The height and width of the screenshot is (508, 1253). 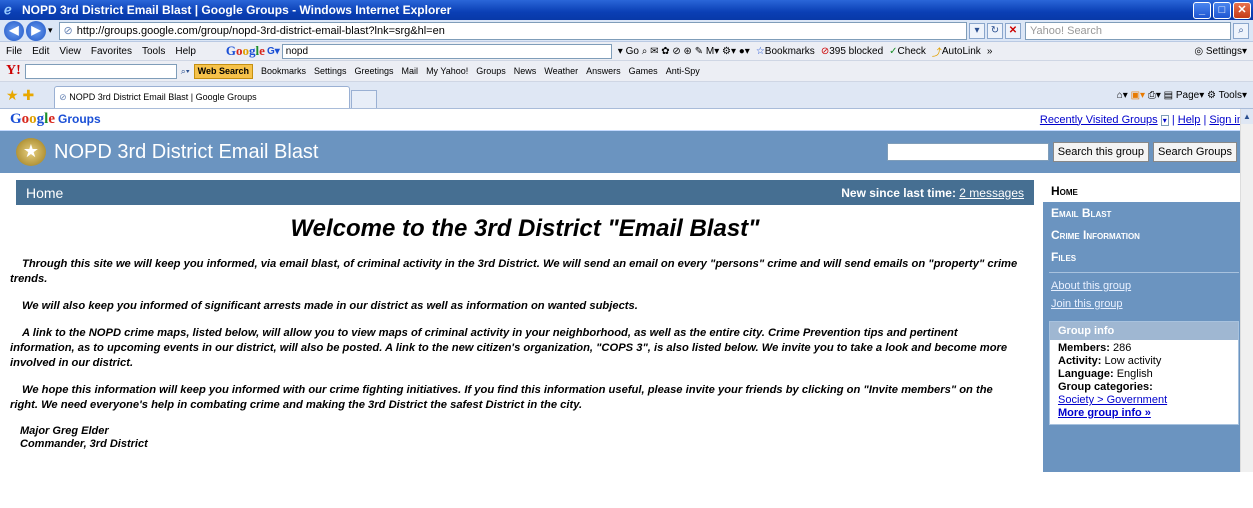 I want to click on feeds-icon: ▣▾, so click(x=1138, y=95).